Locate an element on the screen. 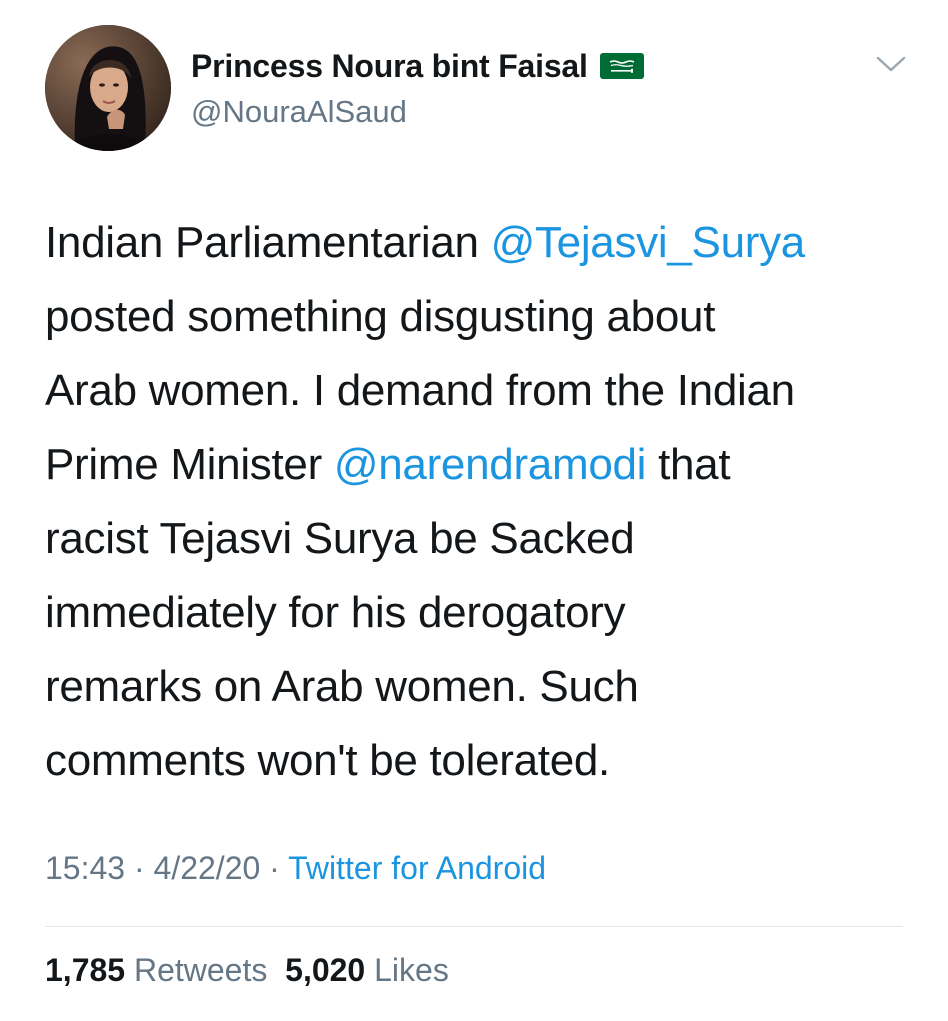 The image size is (948, 1021). tweet-text-line: comments won't be tolerated. is located at coordinates (480, 761).